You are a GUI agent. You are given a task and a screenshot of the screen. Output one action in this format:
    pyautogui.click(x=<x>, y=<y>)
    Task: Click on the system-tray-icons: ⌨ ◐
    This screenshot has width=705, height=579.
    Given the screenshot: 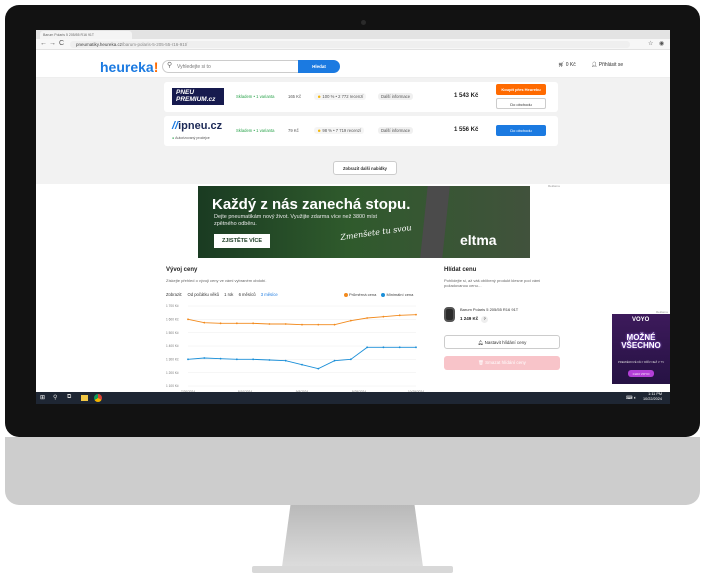 What is the action you would take?
    pyautogui.click(x=631, y=398)
    